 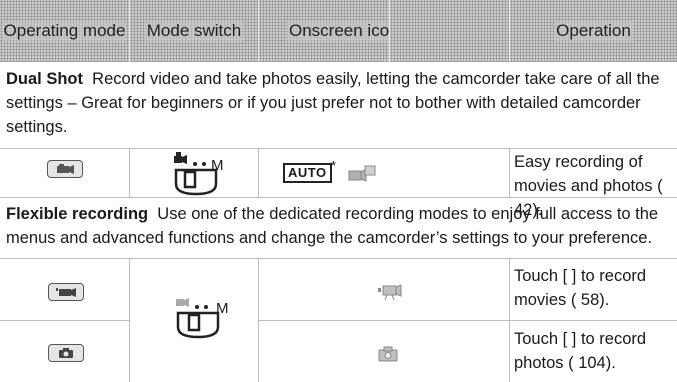 I want to click on photo-camera-icon, so click(x=66, y=353).